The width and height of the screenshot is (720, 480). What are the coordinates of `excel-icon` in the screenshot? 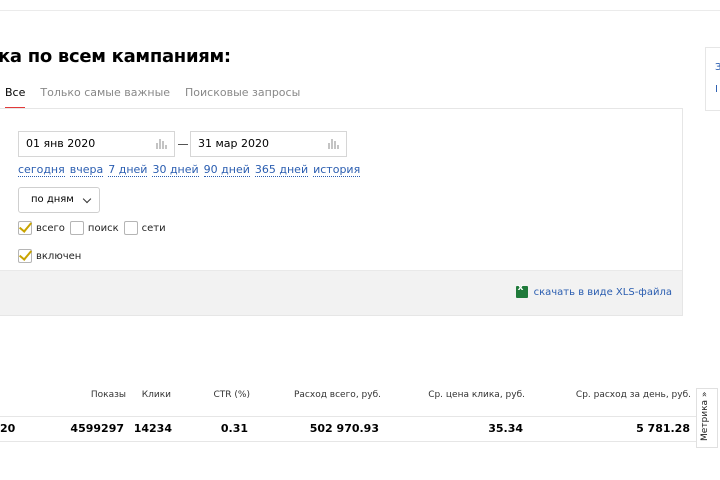 It's located at (521, 290).